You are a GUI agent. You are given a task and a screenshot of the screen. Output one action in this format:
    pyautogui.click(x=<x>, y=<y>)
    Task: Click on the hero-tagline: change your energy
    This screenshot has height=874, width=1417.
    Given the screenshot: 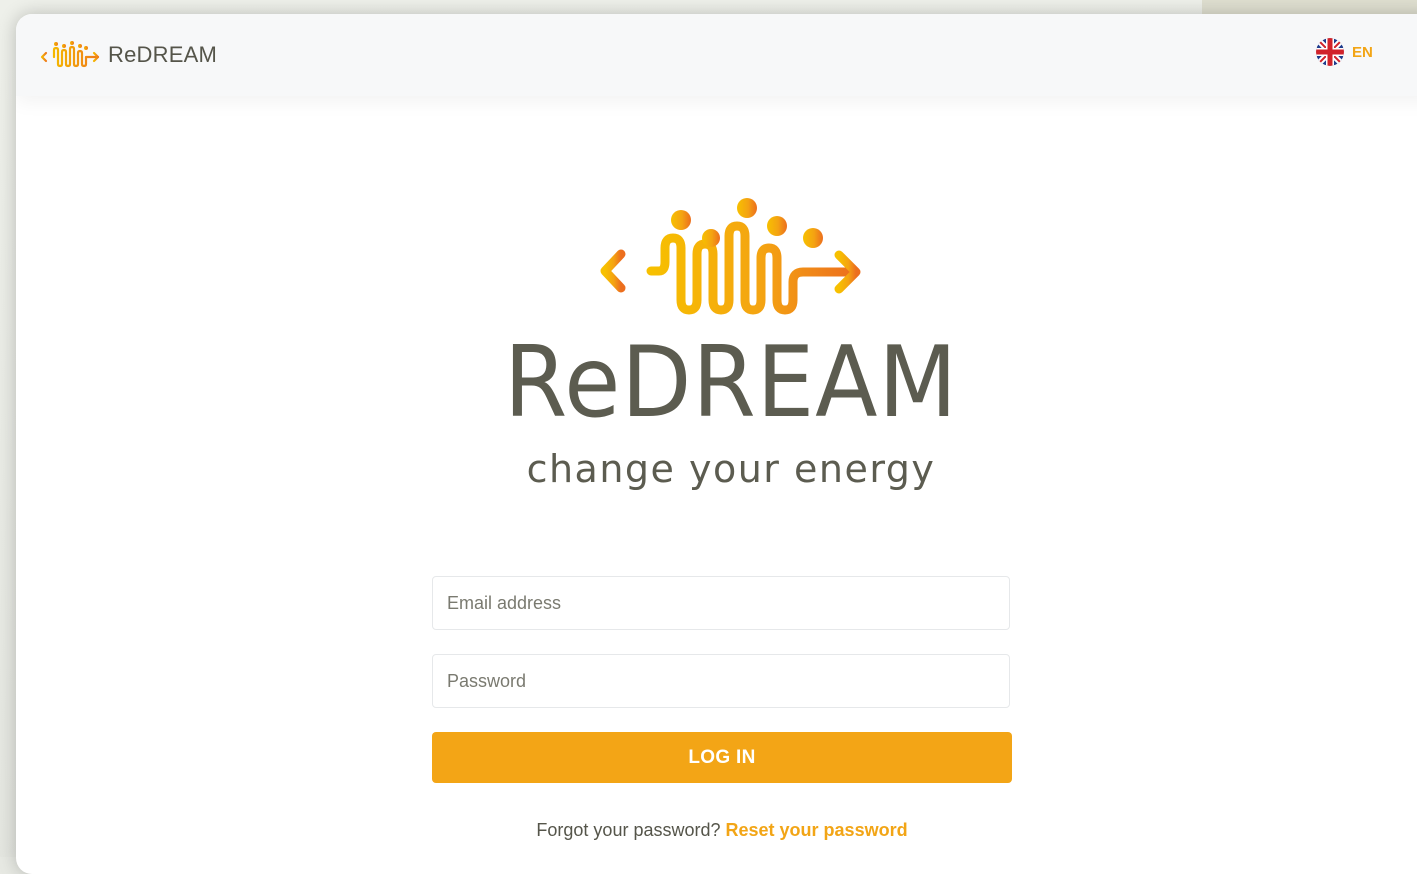 What is the action you would take?
    pyautogui.click(x=731, y=469)
    